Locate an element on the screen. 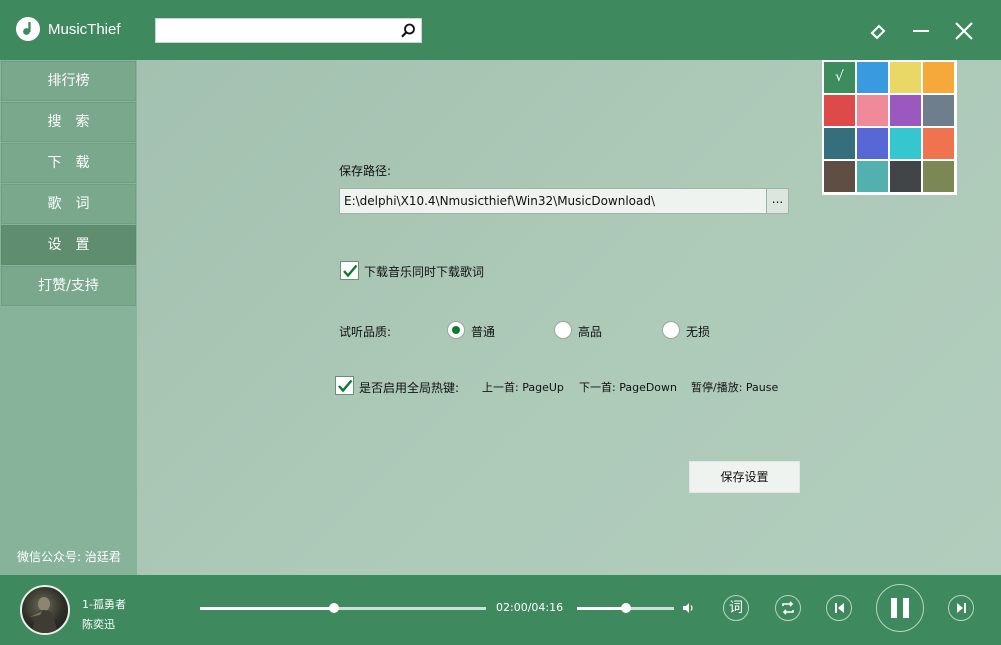  volume-thumb is located at coordinates (625, 608).